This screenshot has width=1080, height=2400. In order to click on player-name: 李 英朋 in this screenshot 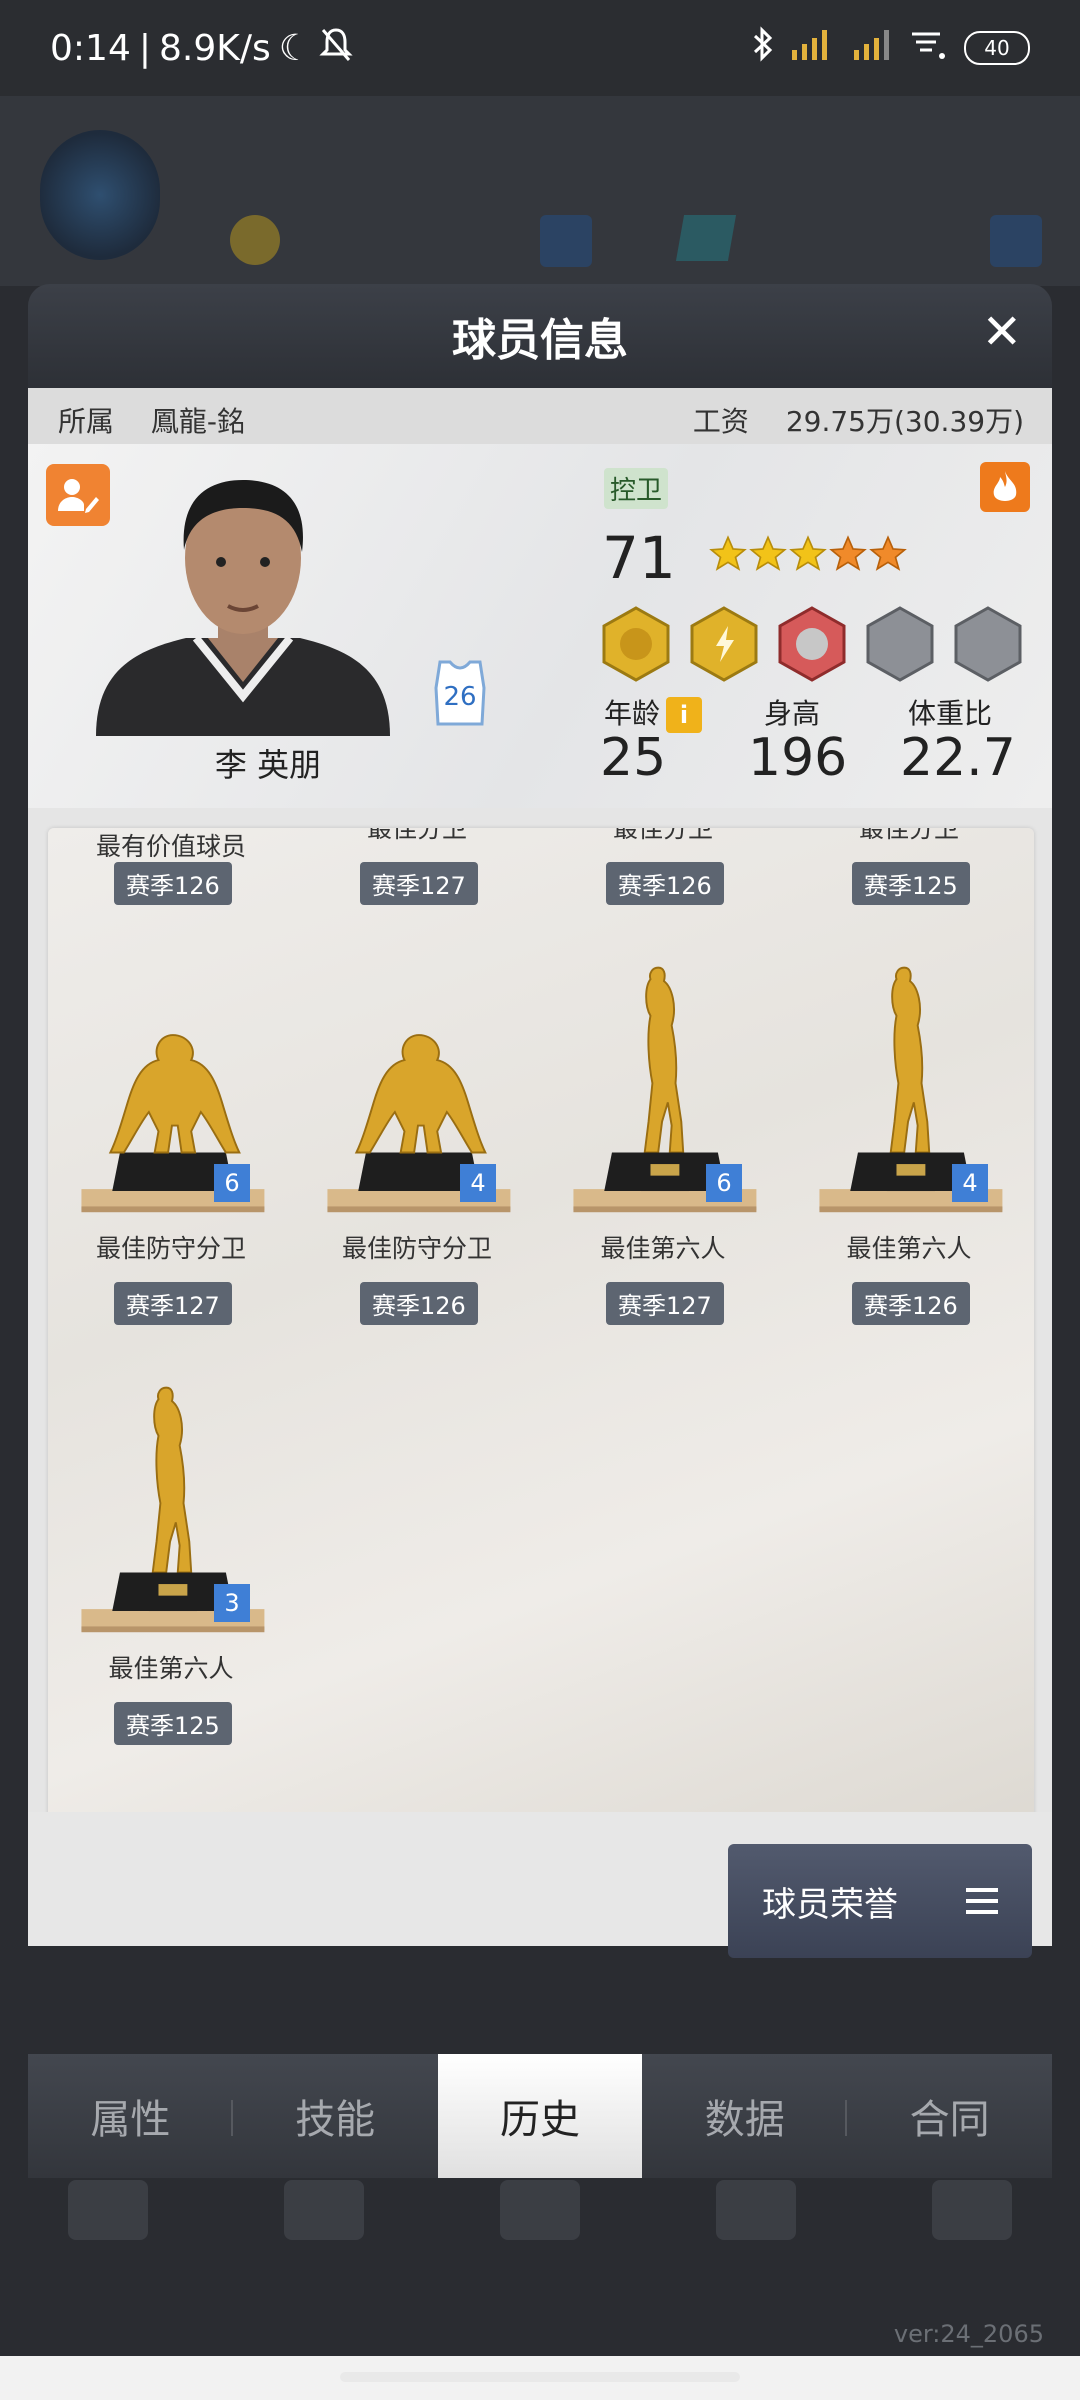, I will do `click(268, 765)`.